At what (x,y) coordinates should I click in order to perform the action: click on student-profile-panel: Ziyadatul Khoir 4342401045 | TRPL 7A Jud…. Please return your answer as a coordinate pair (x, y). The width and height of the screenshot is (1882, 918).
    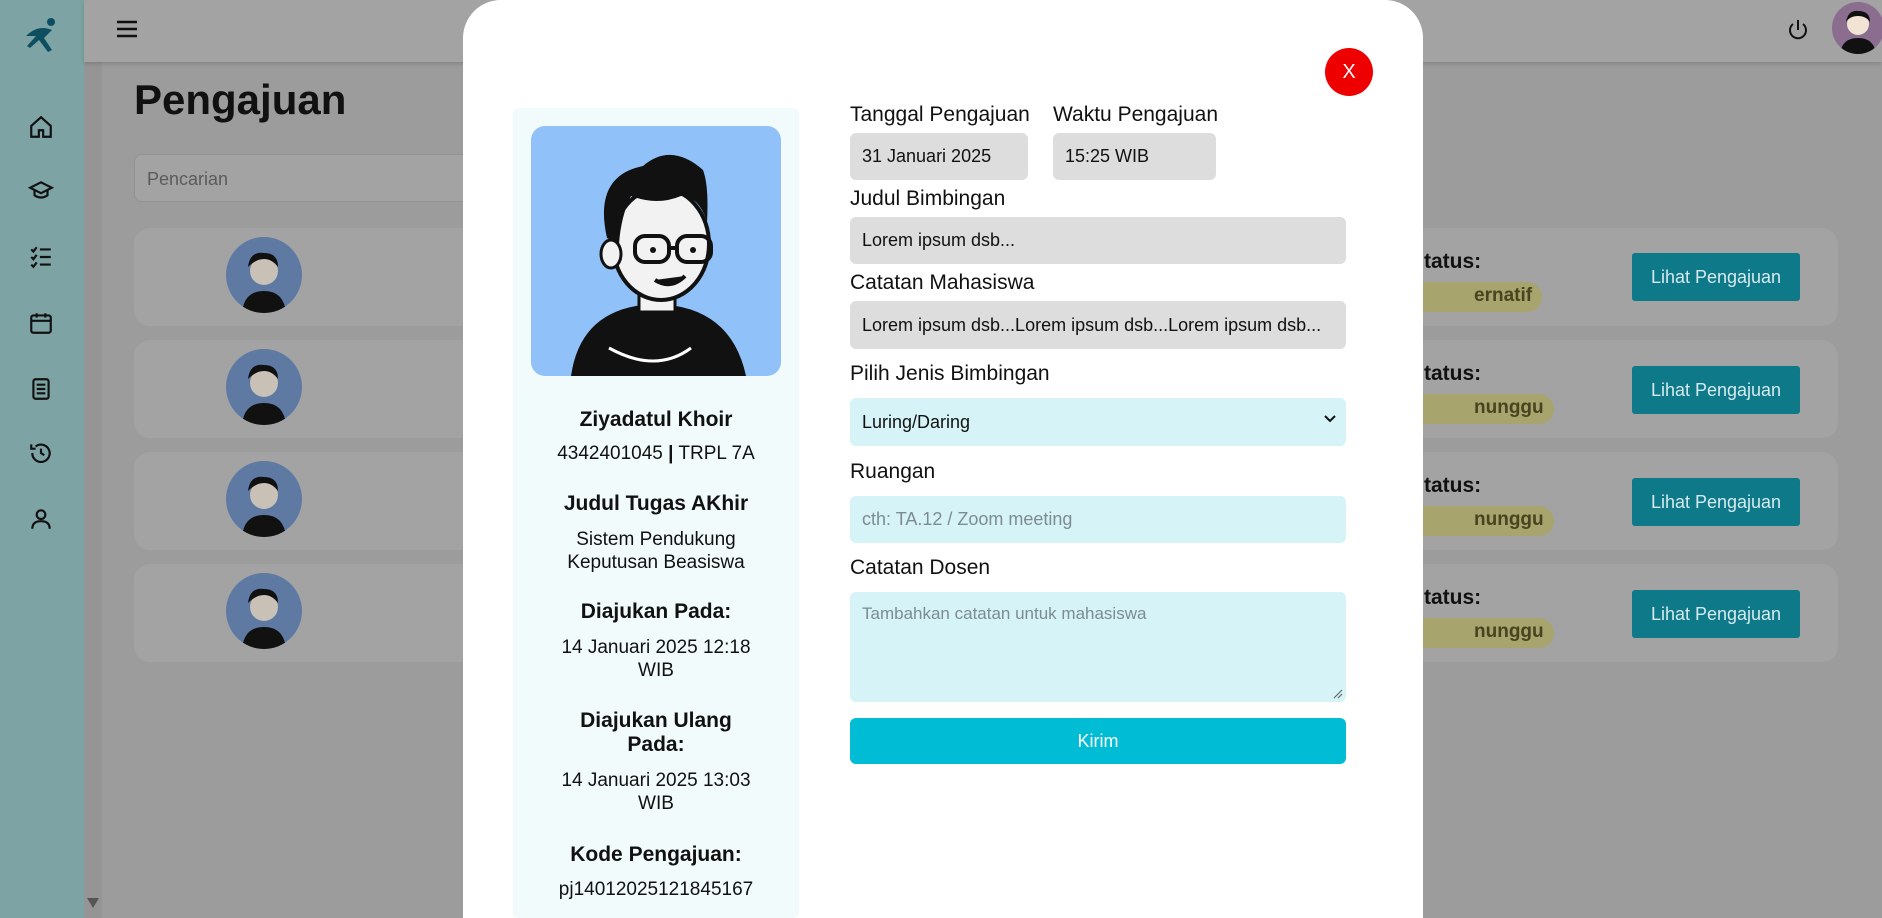
    Looking at the image, I should click on (656, 513).